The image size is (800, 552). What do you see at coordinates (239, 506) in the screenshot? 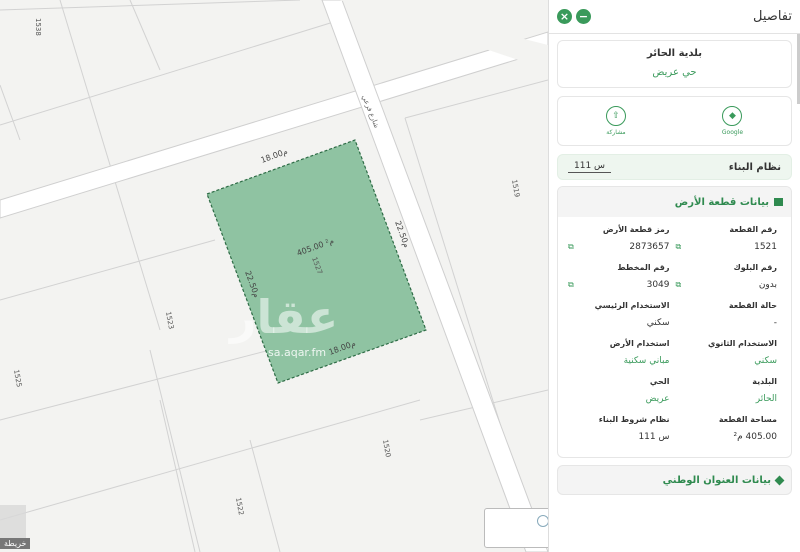
I see `lot-number: 1522` at bounding box center [239, 506].